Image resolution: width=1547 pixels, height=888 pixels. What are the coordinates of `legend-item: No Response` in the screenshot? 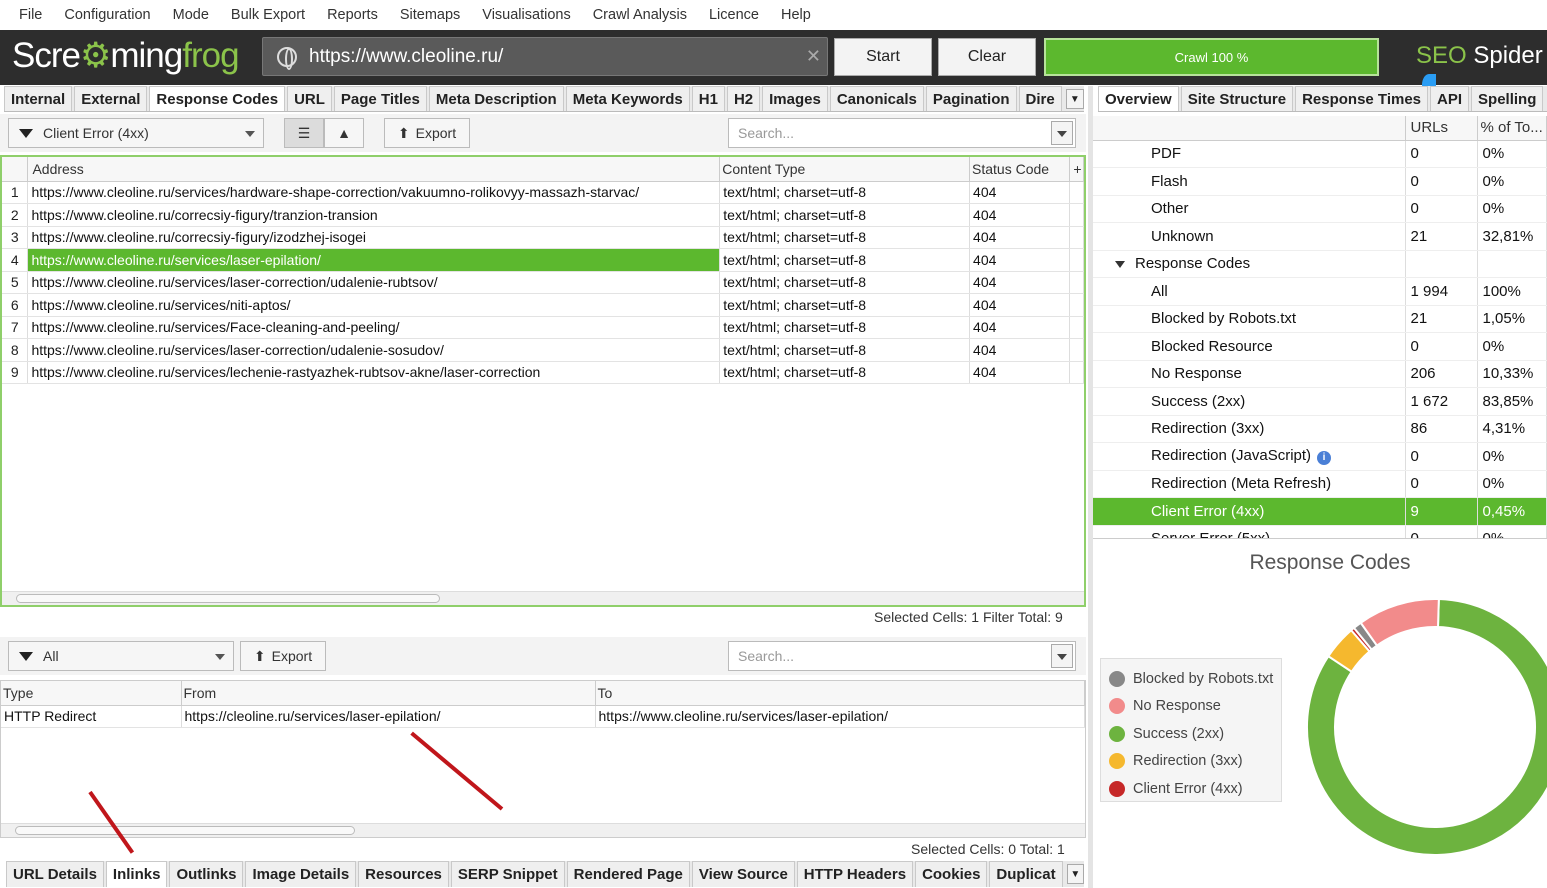 It's located at (1191, 707).